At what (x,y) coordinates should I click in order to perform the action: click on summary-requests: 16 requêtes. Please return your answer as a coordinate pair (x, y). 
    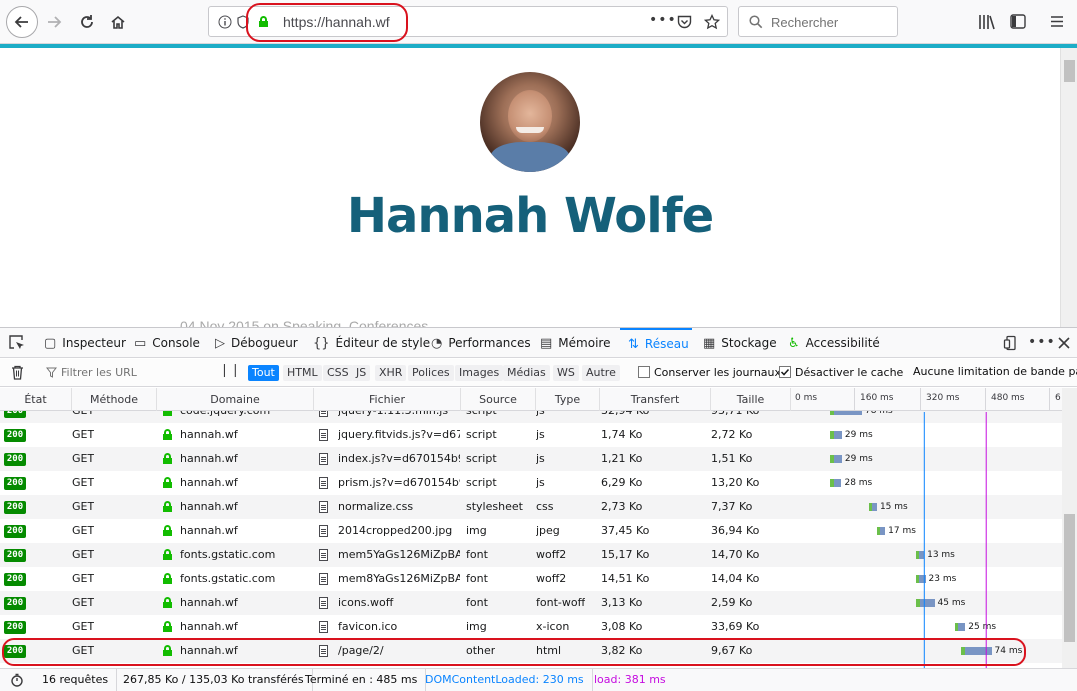
    Looking at the image, I should click on (76, 680).